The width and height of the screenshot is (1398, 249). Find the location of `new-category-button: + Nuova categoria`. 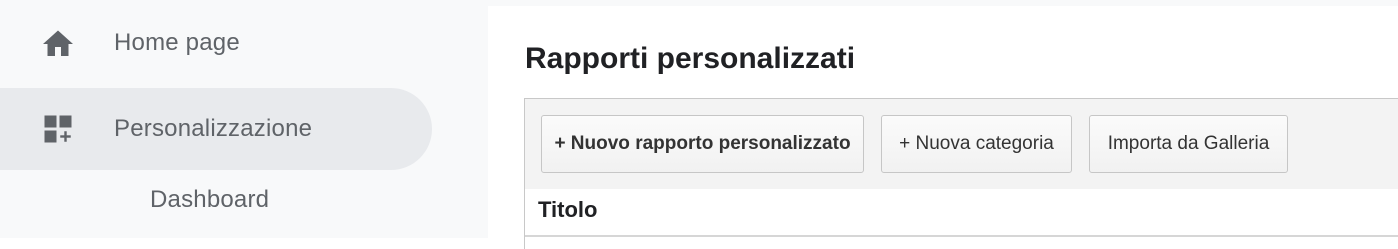

new-category-button: + Nuova categoria is located at coordinates (976, 144).